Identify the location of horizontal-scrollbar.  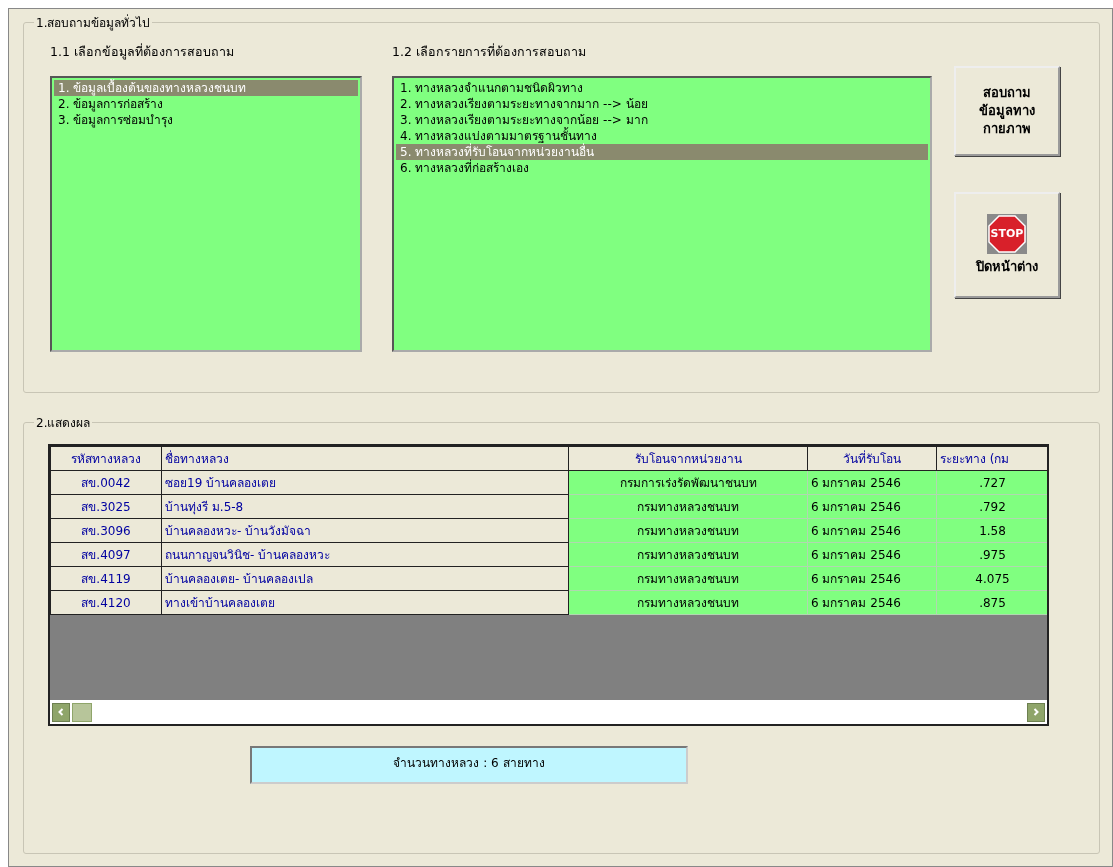
(548, 712).